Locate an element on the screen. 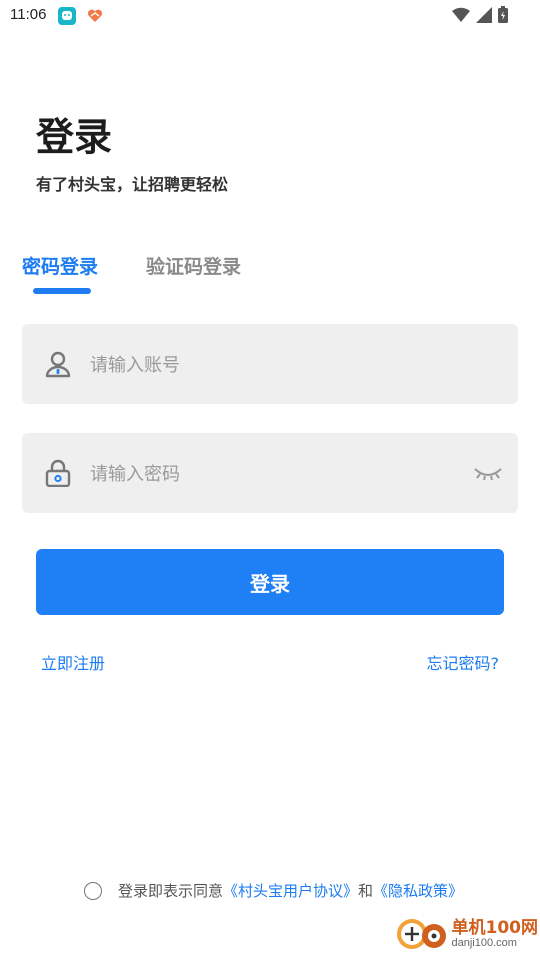 The image size is (540, 960). agreement-and: 和 is located at coordinates (366, 891).